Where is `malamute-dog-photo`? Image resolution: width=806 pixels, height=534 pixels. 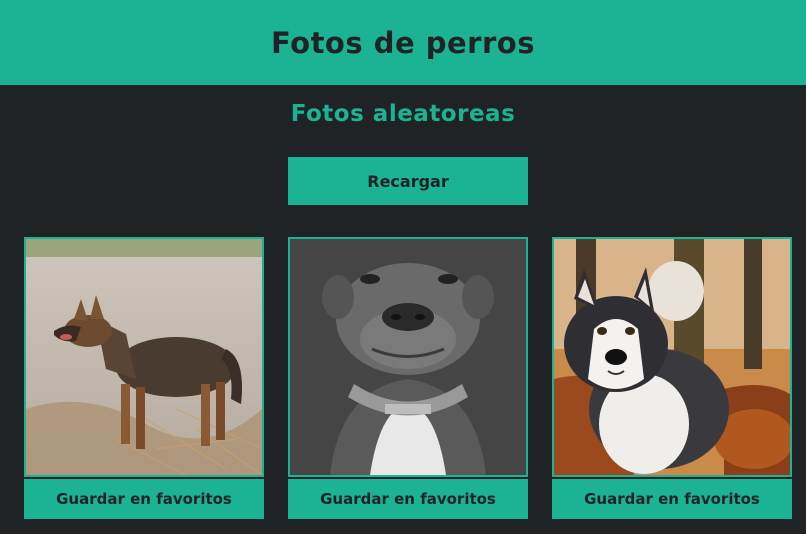
malamute-dog-photo is located at coordinates (672, 357).